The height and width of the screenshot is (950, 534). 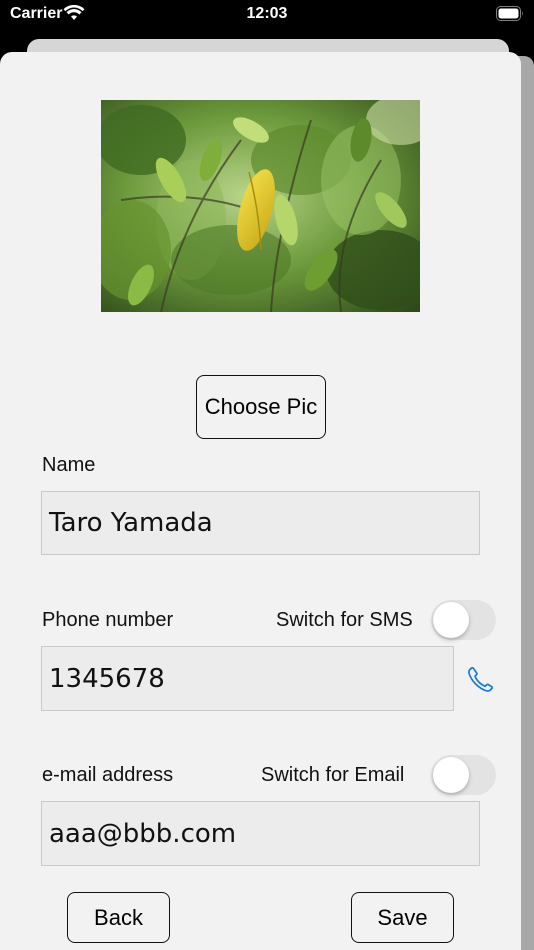 What do you see at coordinates (451, 620) in the screenshot?
I see `sms-switch-knob` at bounding box center [451, 620].